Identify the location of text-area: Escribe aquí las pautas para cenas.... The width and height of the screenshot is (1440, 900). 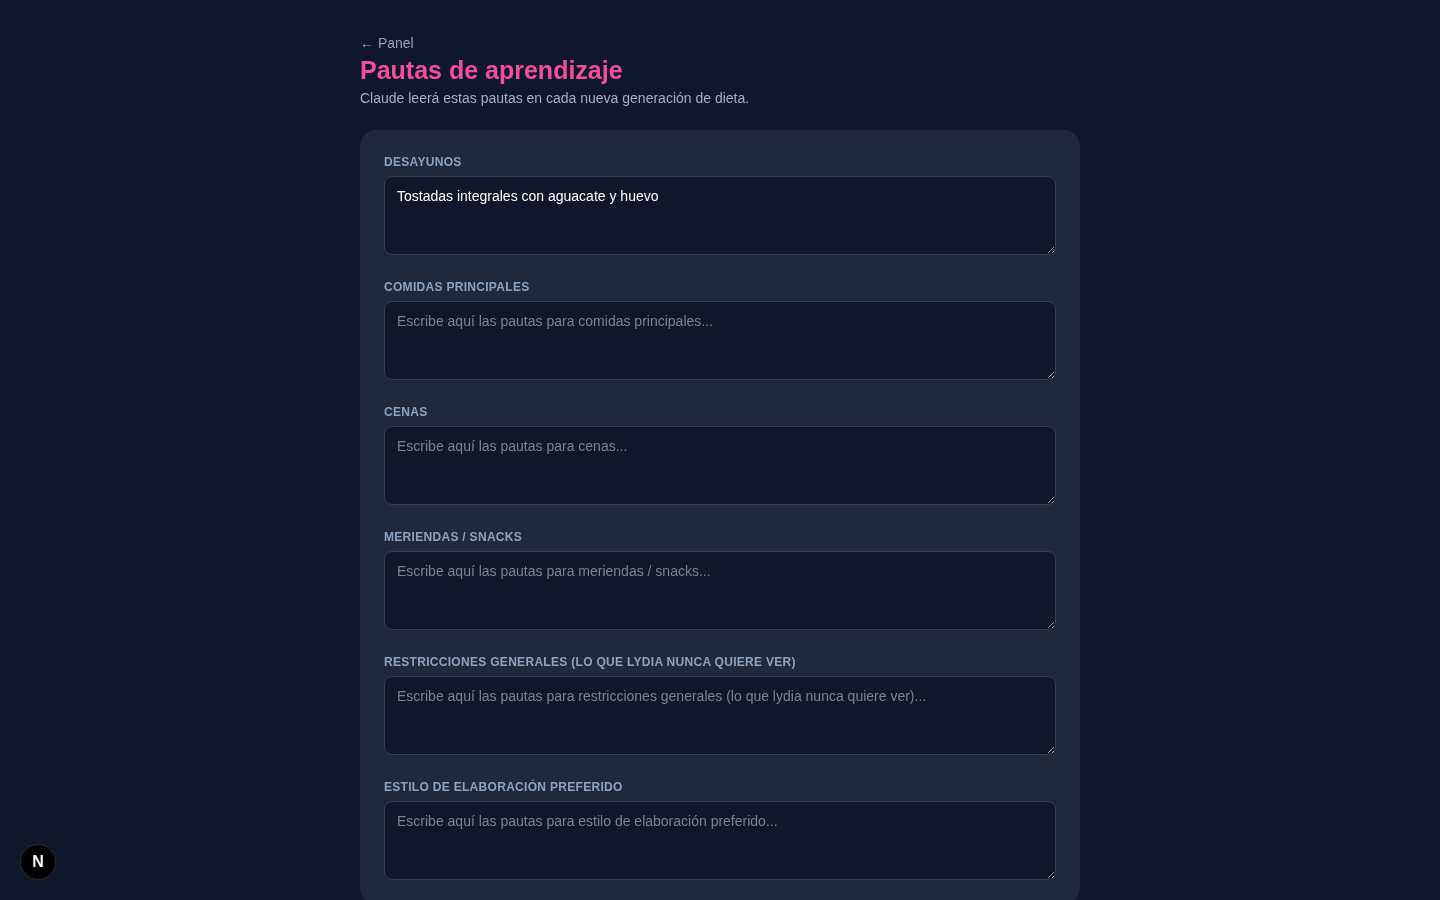
(720, 465).